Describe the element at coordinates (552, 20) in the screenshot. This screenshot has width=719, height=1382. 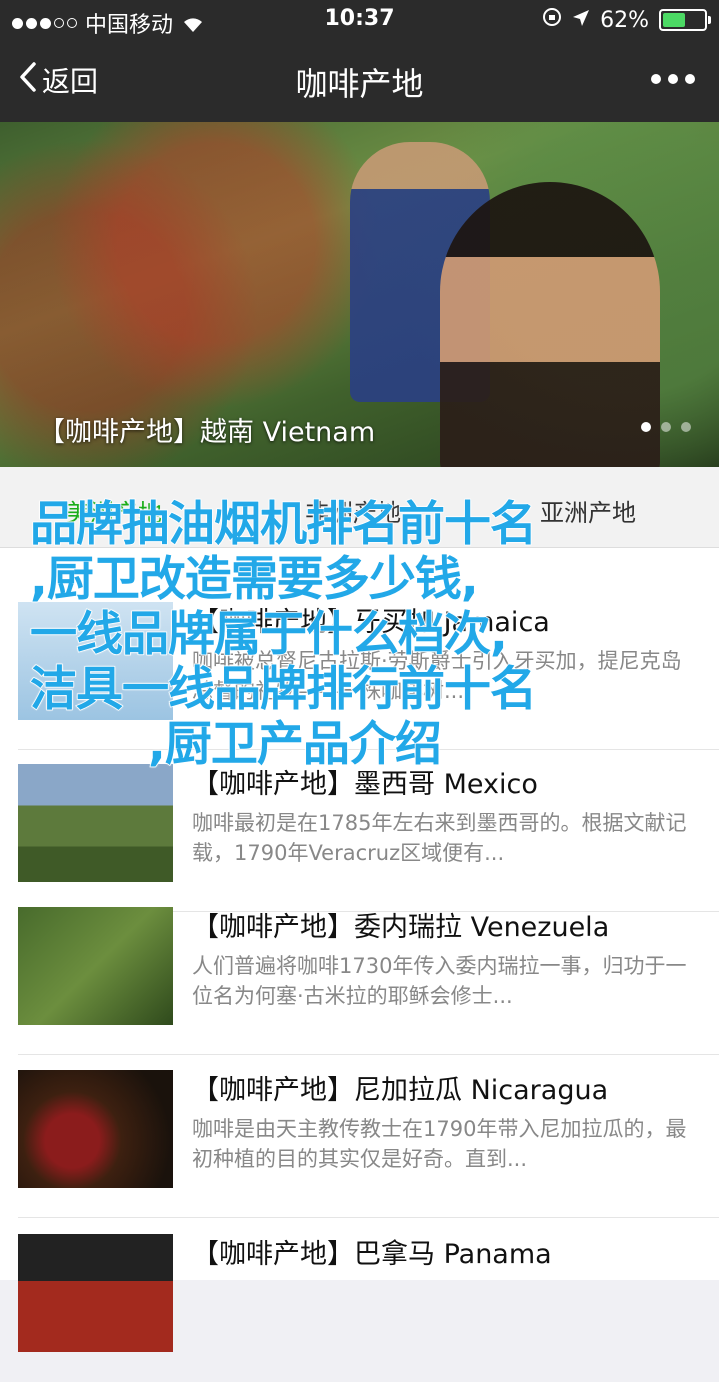
I see `orientation-lock-icon` at that location.